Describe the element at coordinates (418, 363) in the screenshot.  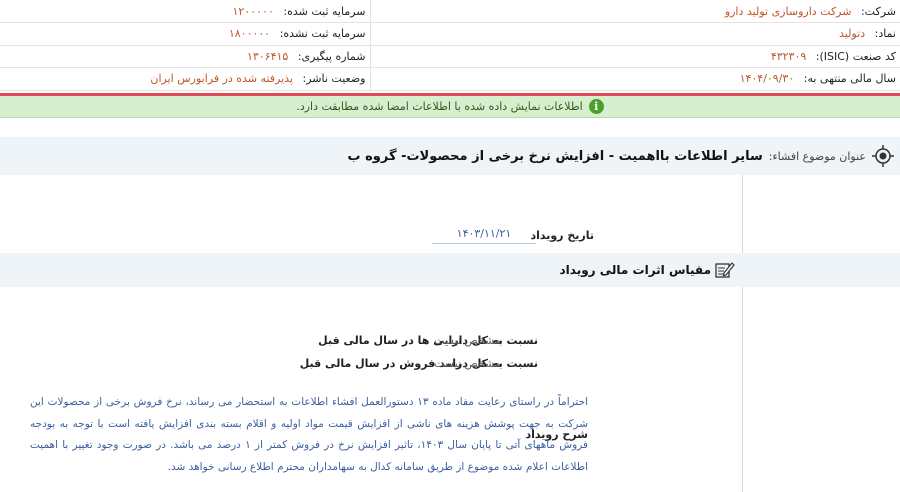
I see `revenue-ratio-label: نسبت به کل درامد فروش در سال مالی قبل` at that location.